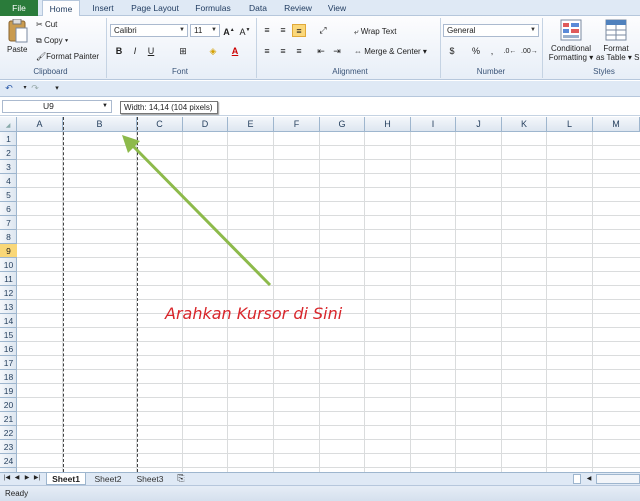 This screenshot has height=501, width=640. Describe the element at coordinates (235, 51) in the screenshot. I see `font-color-icon: A` at that location.